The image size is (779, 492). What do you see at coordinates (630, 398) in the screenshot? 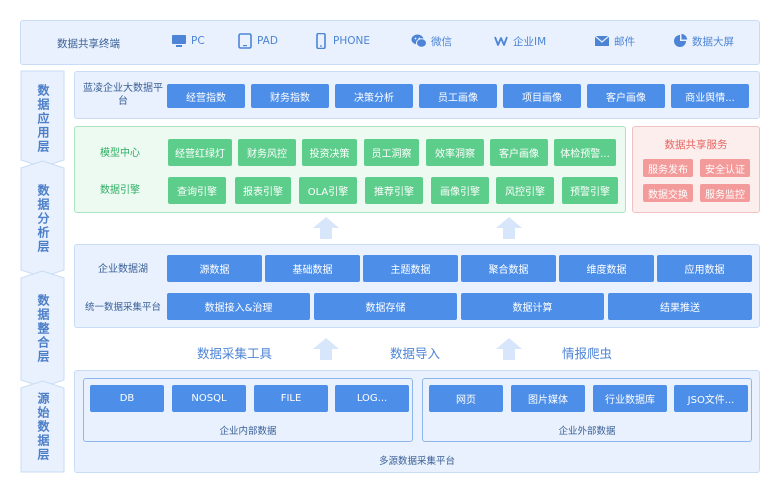
I see `source-button-industry-db: 行业数据库` at bounding box center [630, 398].